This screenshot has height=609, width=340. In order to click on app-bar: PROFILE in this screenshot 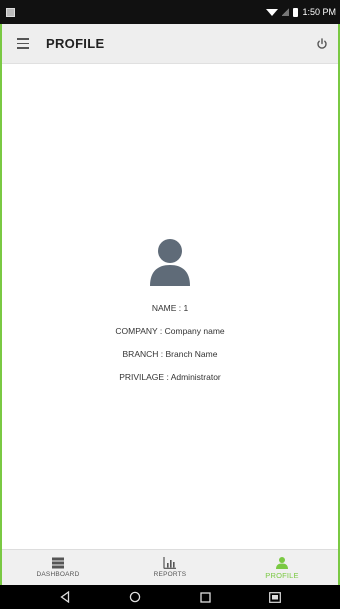, I will do `click(170, 44)`.